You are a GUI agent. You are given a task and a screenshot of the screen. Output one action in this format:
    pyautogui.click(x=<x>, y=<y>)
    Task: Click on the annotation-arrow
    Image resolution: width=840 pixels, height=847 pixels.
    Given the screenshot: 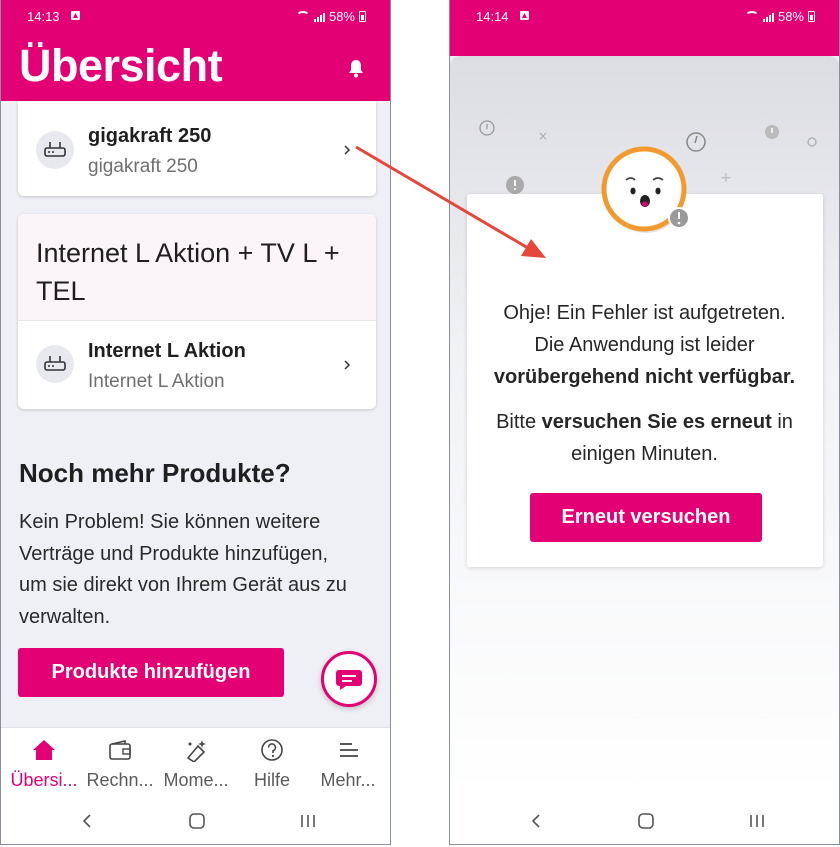 What is the action you would take?
    pyautogui.click(x=450, y=201)
    